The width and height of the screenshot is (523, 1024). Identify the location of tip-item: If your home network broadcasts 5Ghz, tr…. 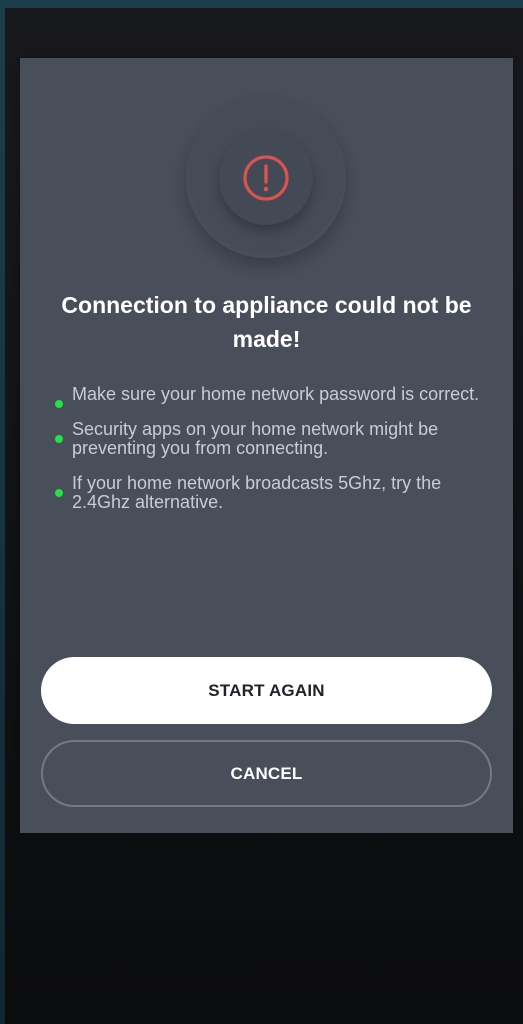
(270, 493).